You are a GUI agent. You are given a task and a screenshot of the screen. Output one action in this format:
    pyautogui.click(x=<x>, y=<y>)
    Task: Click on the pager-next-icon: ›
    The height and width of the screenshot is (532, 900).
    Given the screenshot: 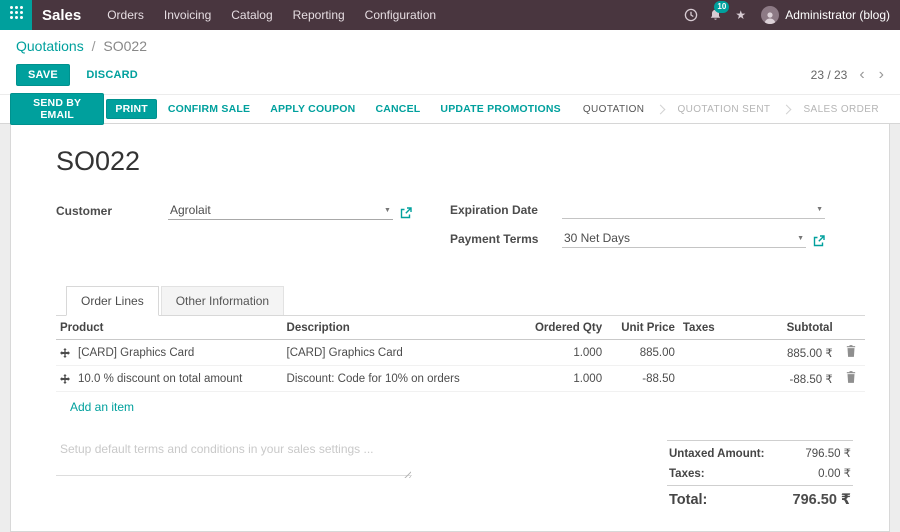 What is the action you would take?
    pyautogui.click(x=881, y=75)
    